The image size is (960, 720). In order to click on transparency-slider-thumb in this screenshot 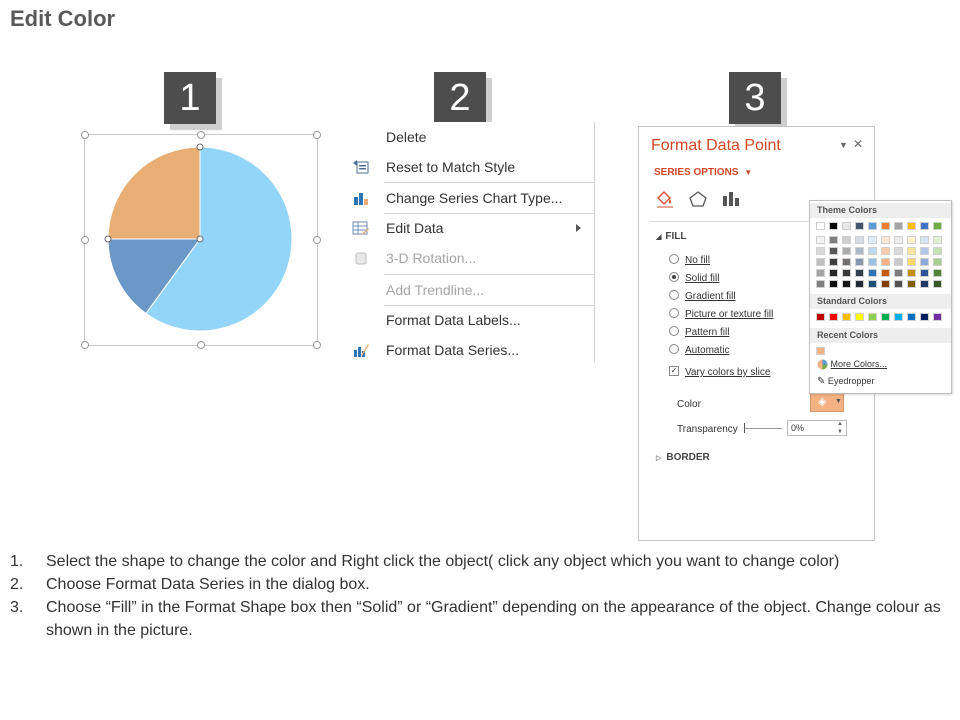, I will do `click(744, 428)`.